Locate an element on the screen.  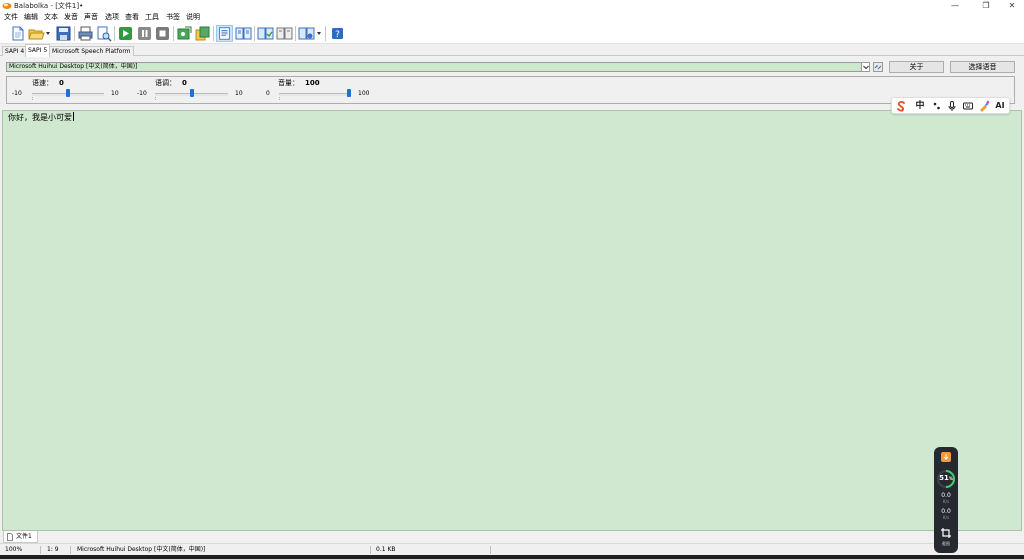
volume-slider-thumb is located at coordinates (349, 93).